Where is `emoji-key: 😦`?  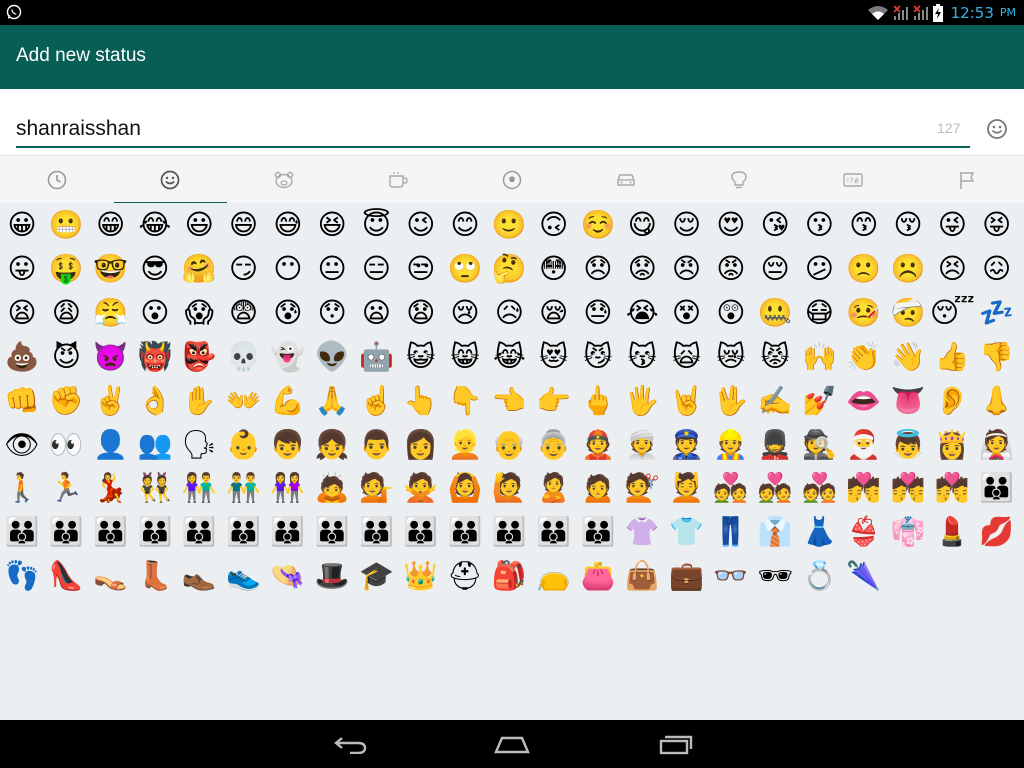
emoji-key: 😦 is located at coordinates (376, 313).